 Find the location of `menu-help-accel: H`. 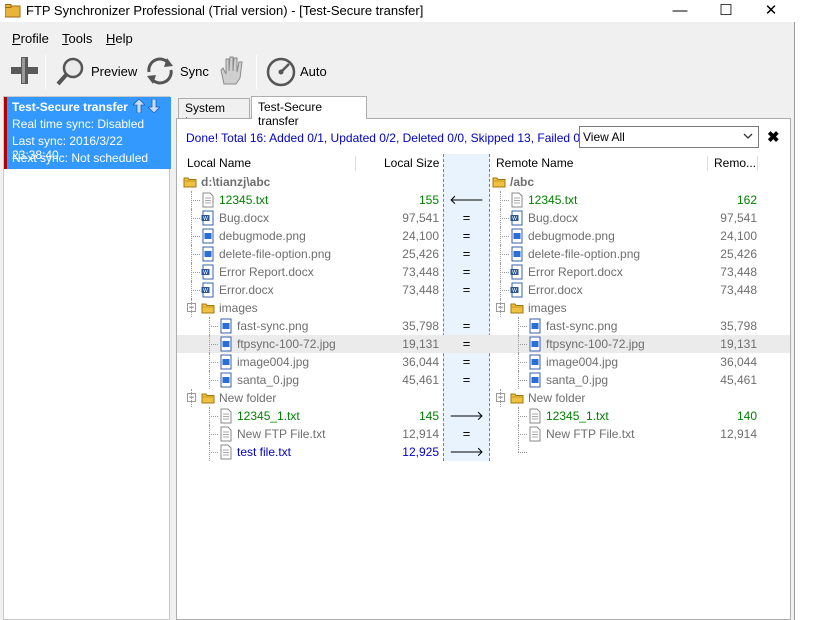

menu-help-accel: H is located at coordinates (111, 38).